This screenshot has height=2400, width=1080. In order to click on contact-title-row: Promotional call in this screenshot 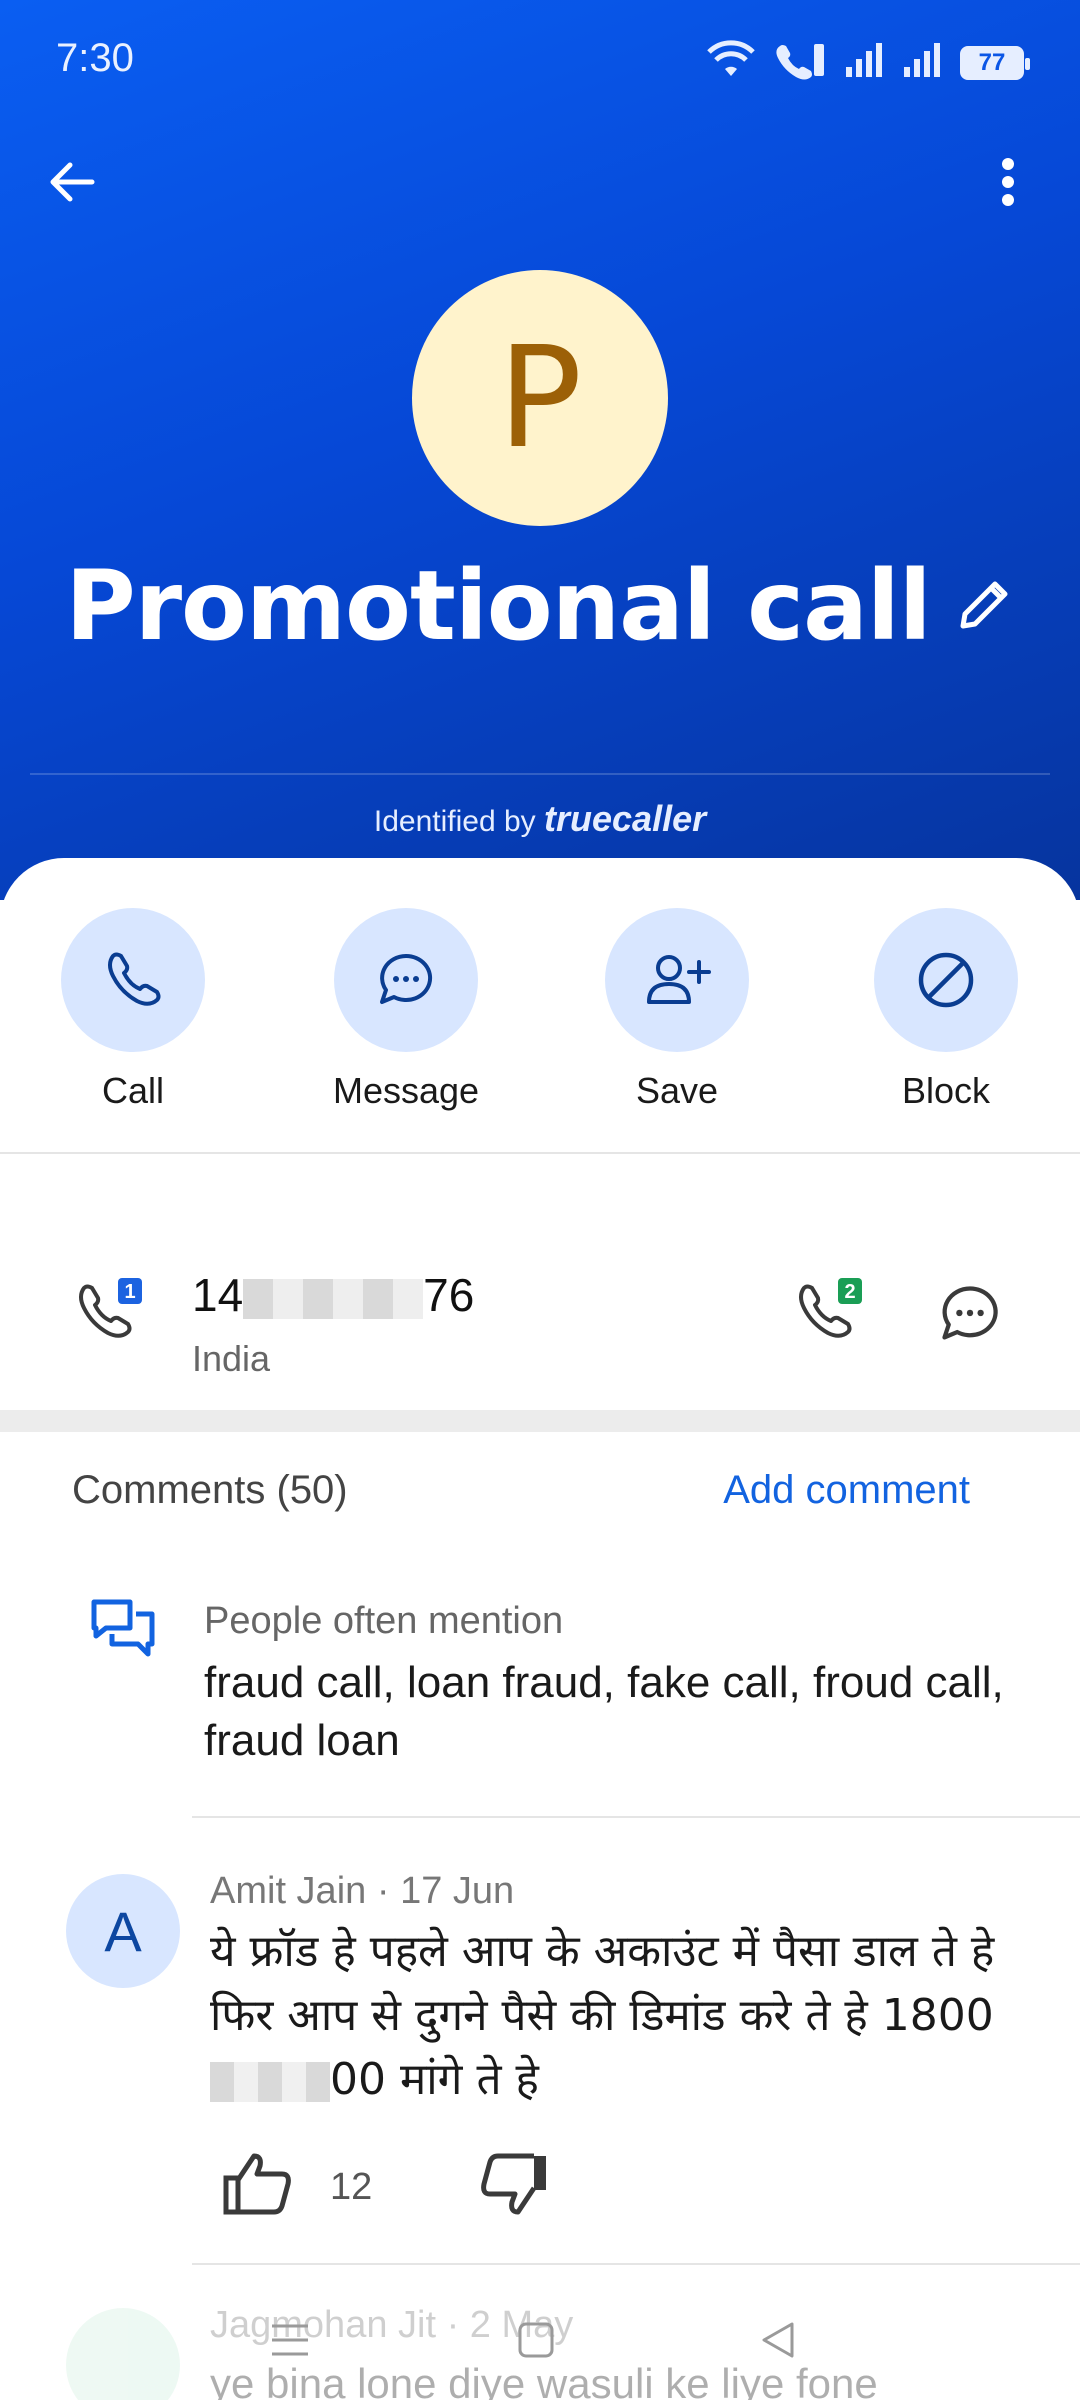, I will do `click(540, 606)`.